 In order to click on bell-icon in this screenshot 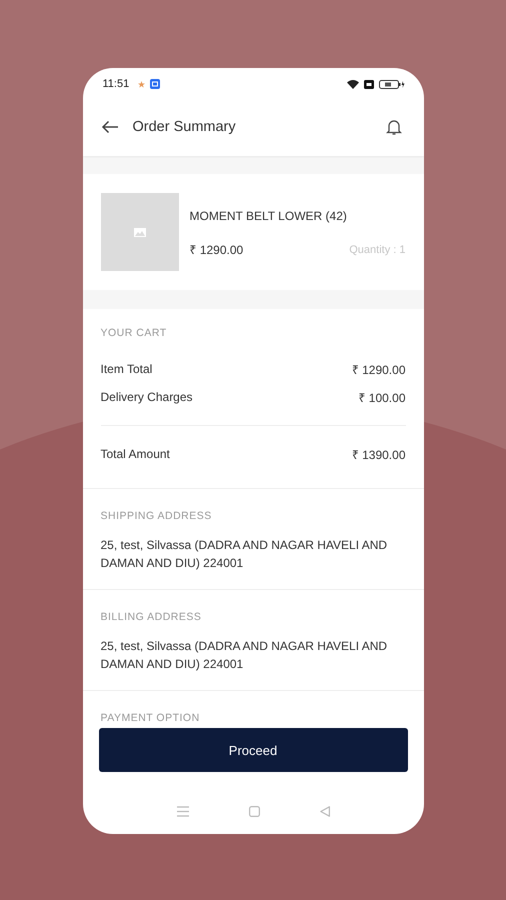, I will do `click(394, 127)`.